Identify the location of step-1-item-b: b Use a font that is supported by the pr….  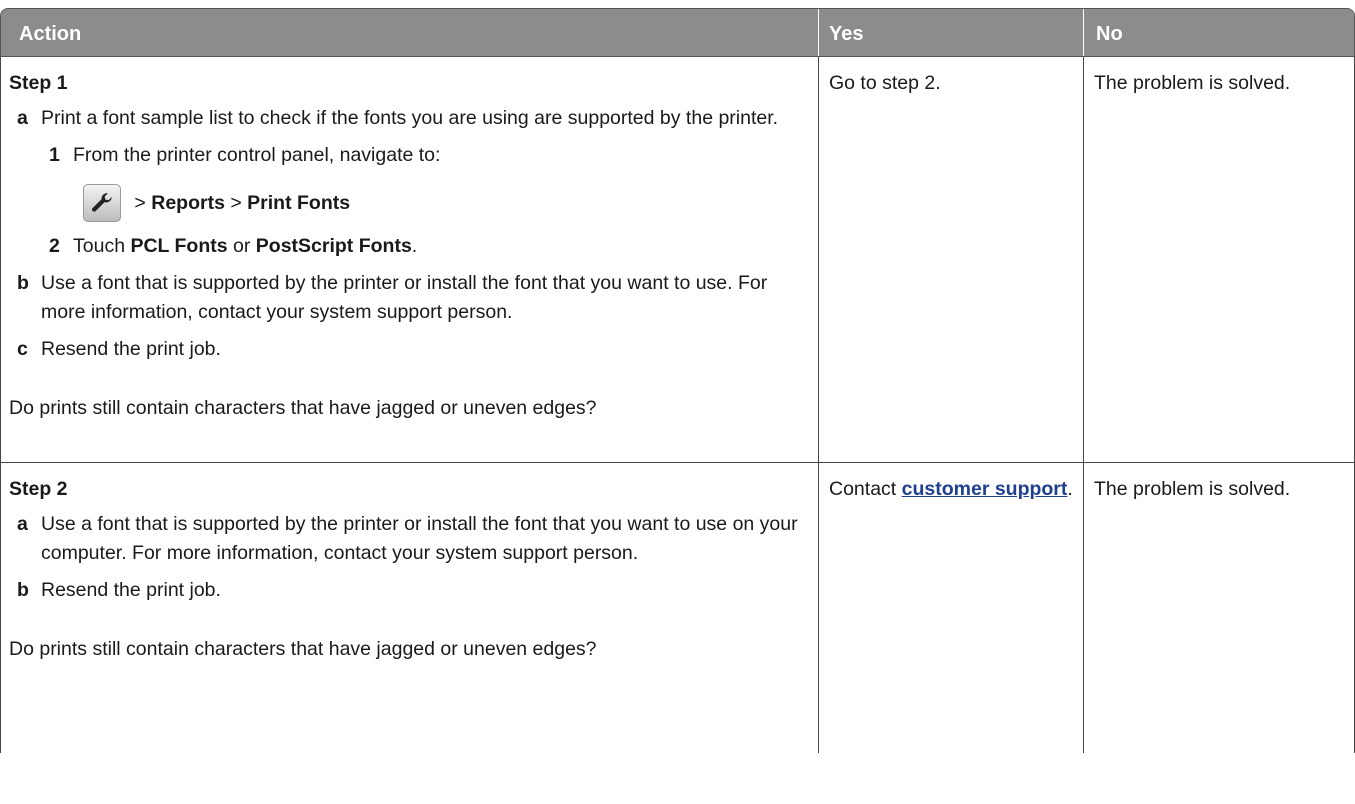
(409, 298).